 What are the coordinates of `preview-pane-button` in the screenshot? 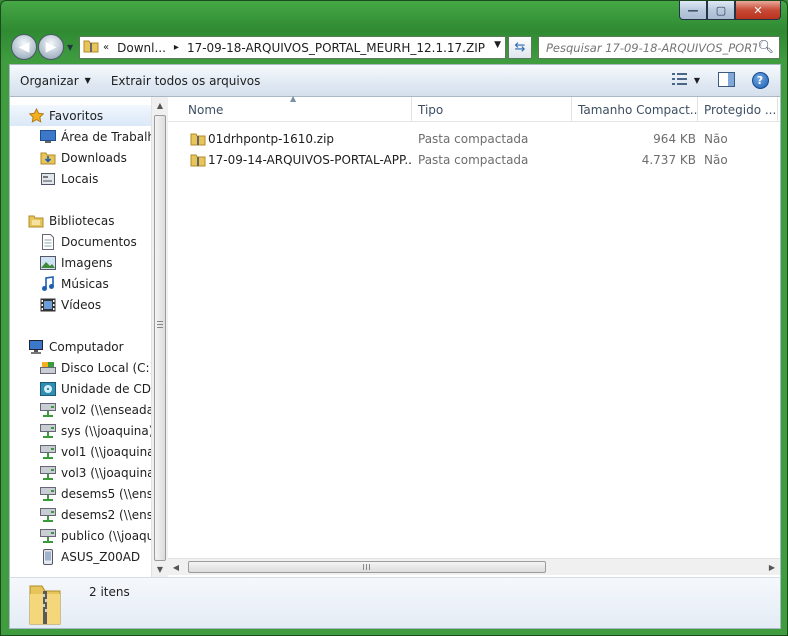 It's located at (726, 81).